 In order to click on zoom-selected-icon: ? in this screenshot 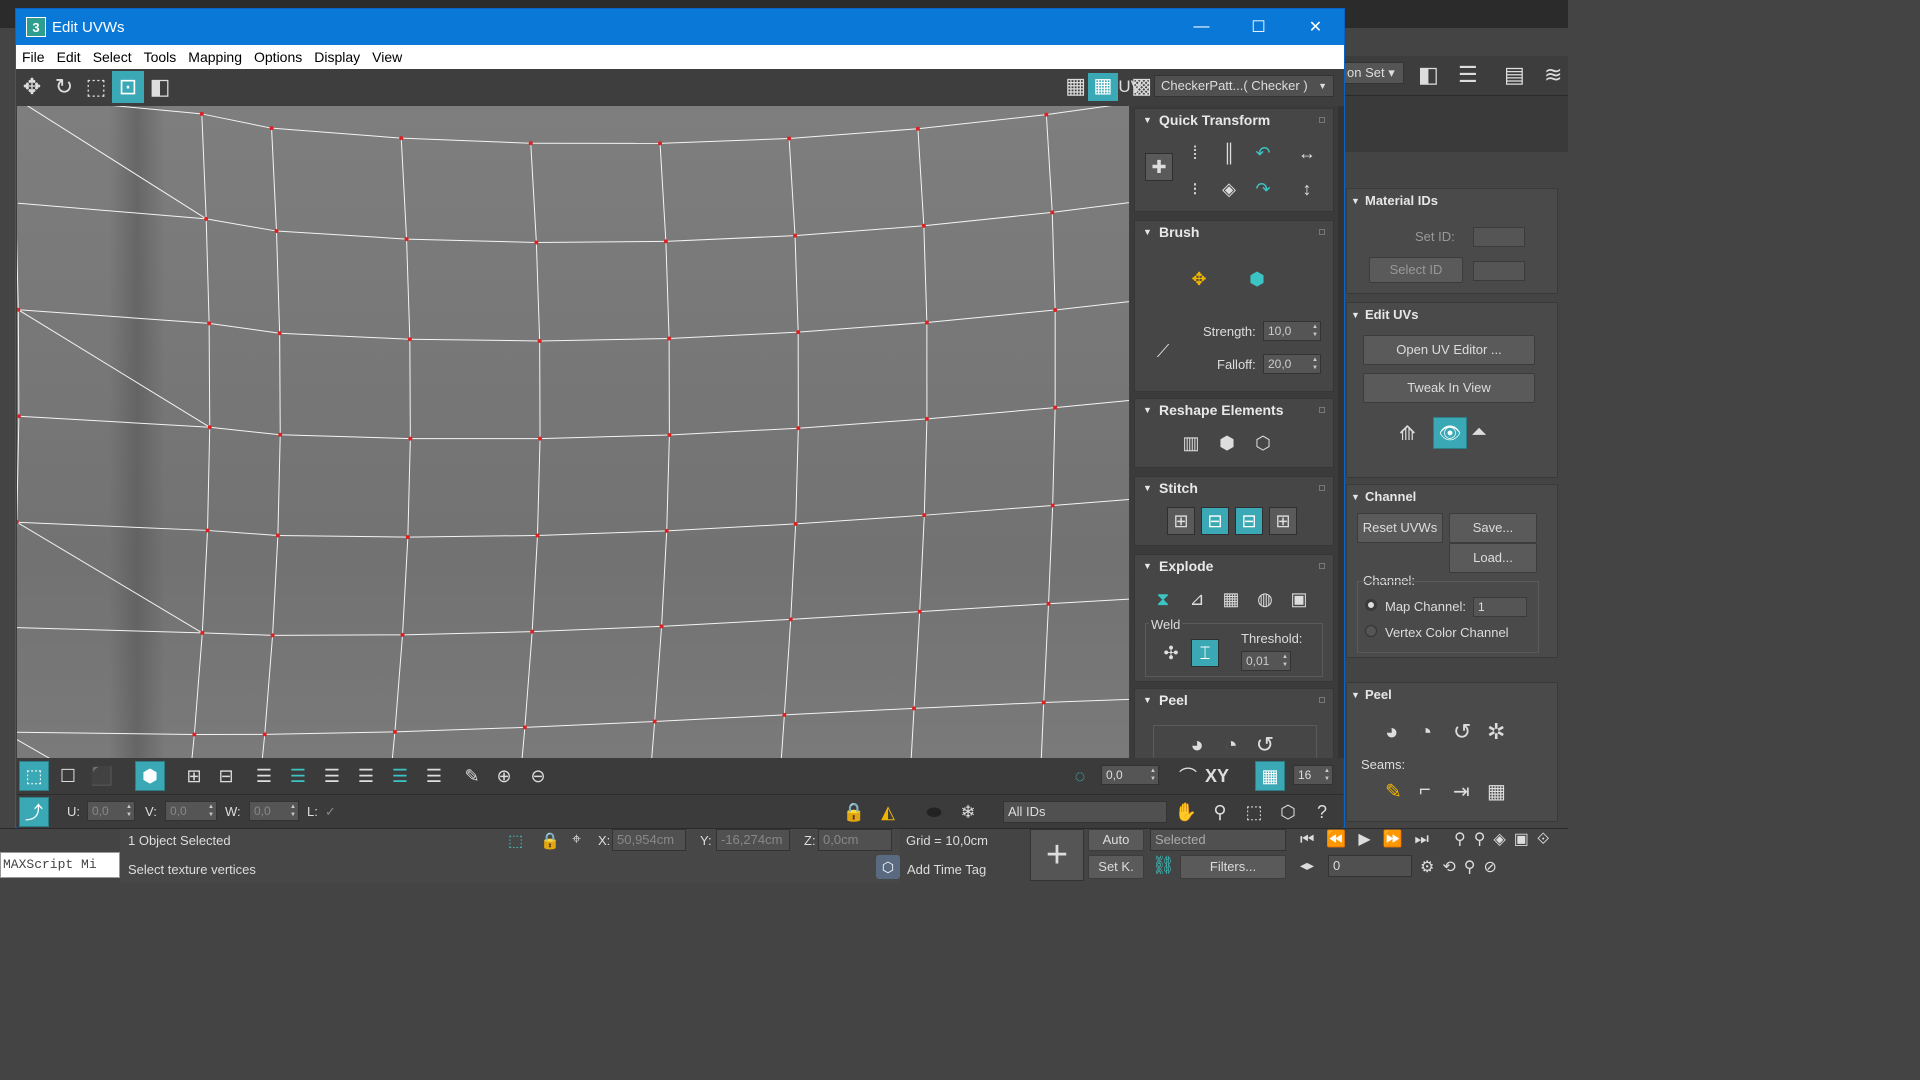, I will do `click(1322, 812)`.